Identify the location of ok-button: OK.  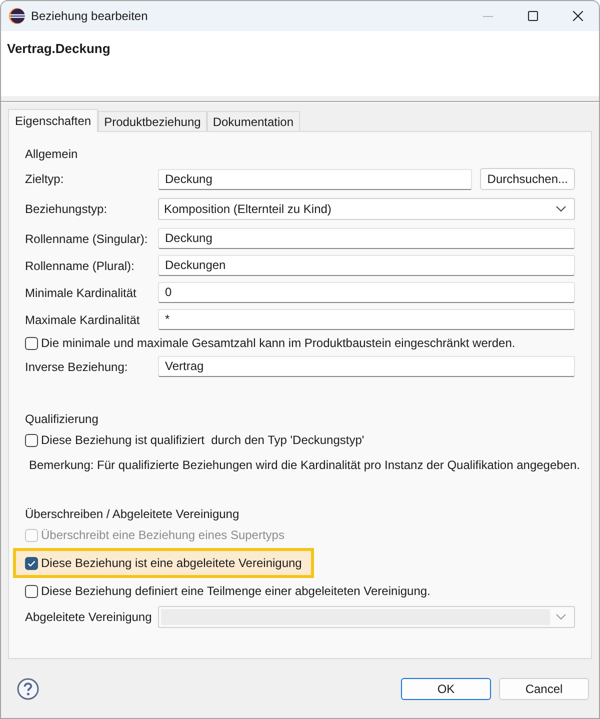
(446, 689).